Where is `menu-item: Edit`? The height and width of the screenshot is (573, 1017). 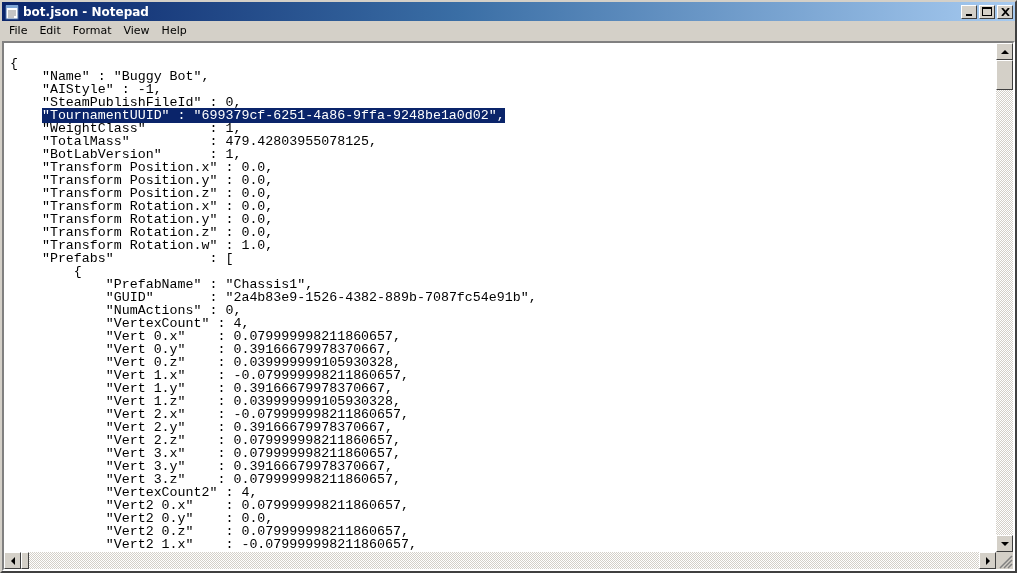 menu-item: Edit is located at coordinates (50, 30).